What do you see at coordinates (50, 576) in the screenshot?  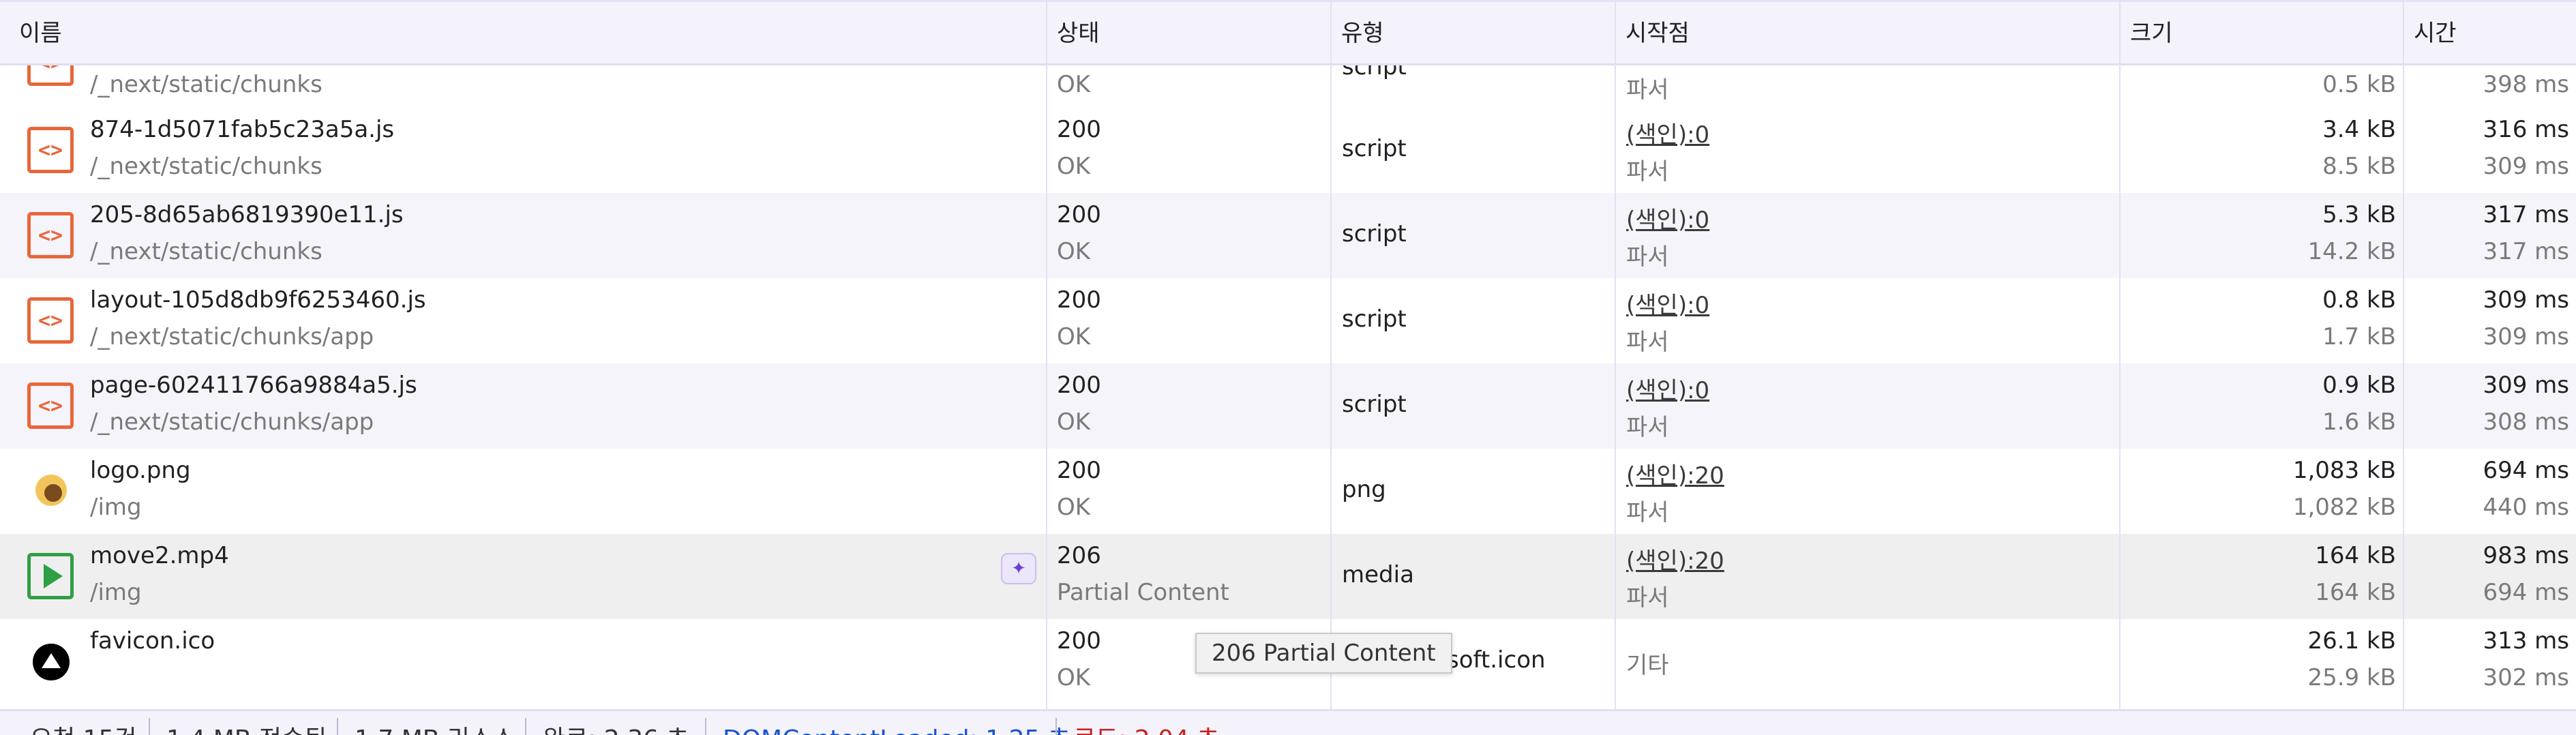 I see `media-icon` at bounding box center [50, 576].